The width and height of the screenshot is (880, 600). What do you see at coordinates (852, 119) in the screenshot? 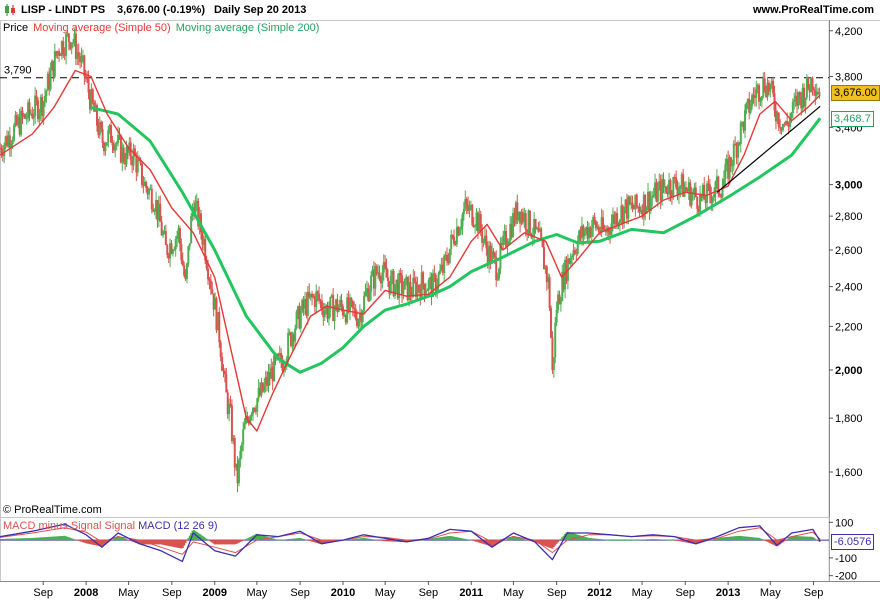
I see `ma200-value-tag: 3,468.7` at bounding box center [852, 119].